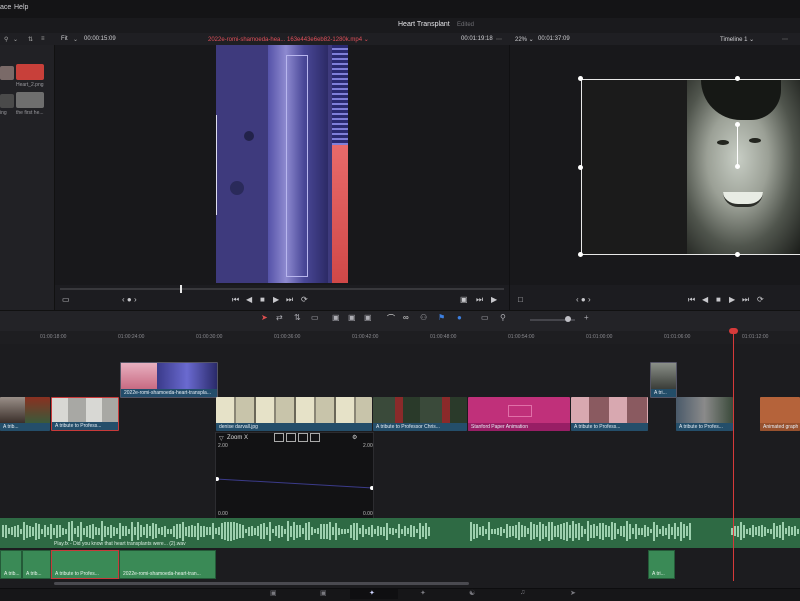 Image resolution: width=800 pixels, height=601 pixels. Describe the element at coordinates (372, 593) in the screenshot. I see `edit-page-icon: ✦` at that location.